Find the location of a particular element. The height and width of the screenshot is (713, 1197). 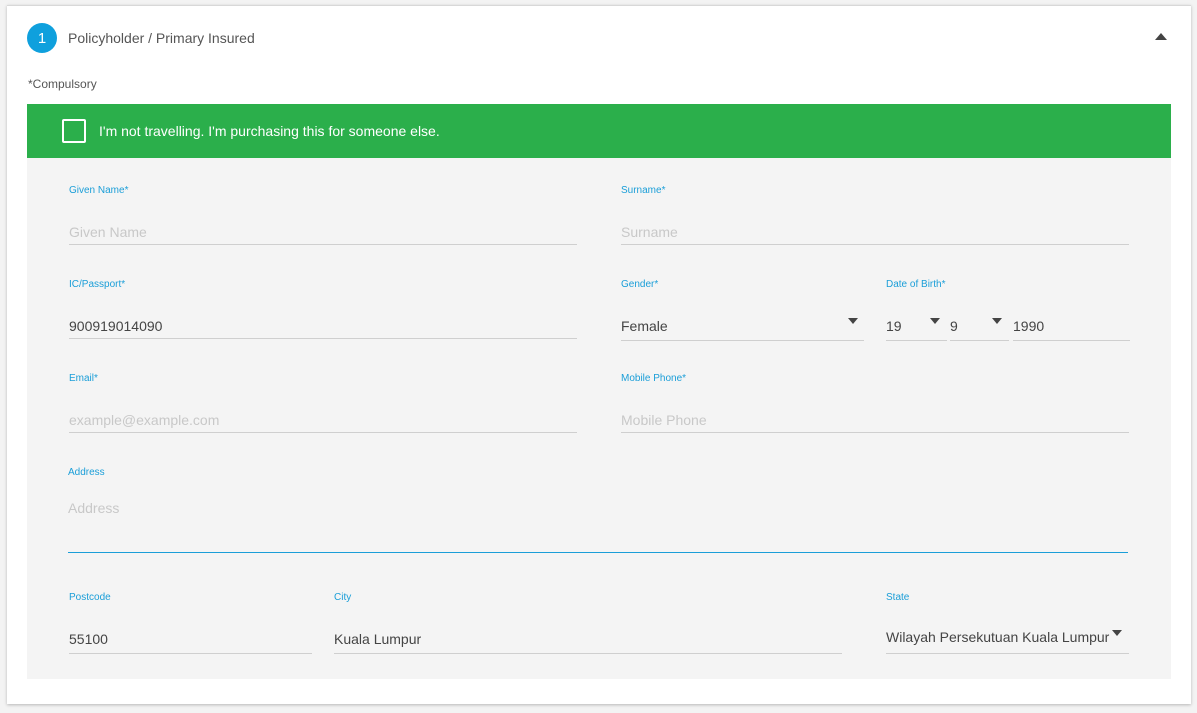

section-title: Policyholder / Primary Insured is located at coordinates (161, 38).